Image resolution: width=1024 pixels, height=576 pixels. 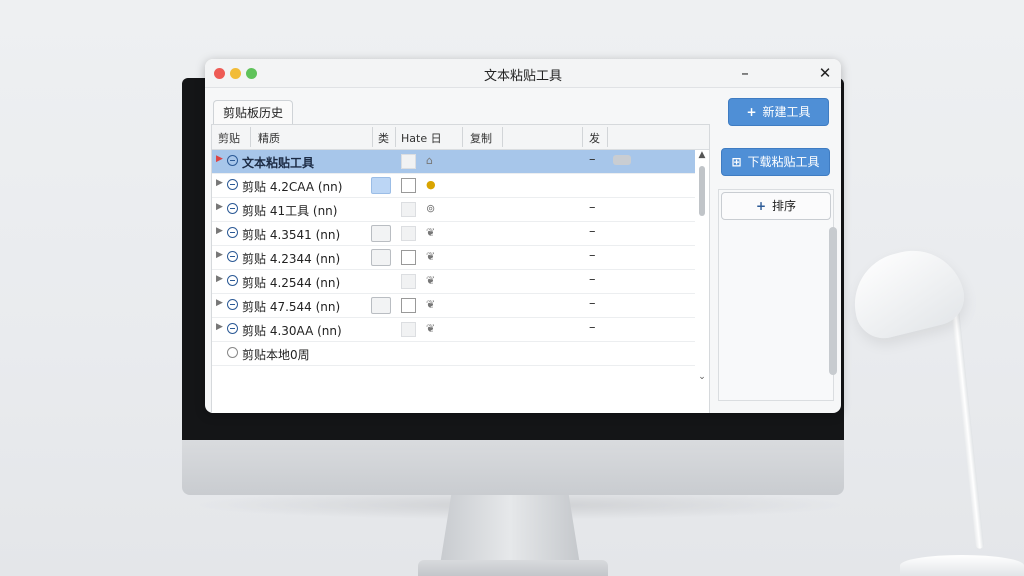 I want to click on list-item: ▶ 剪贴 47.544 (nn) ❦ –, so click(x=453, y=306).